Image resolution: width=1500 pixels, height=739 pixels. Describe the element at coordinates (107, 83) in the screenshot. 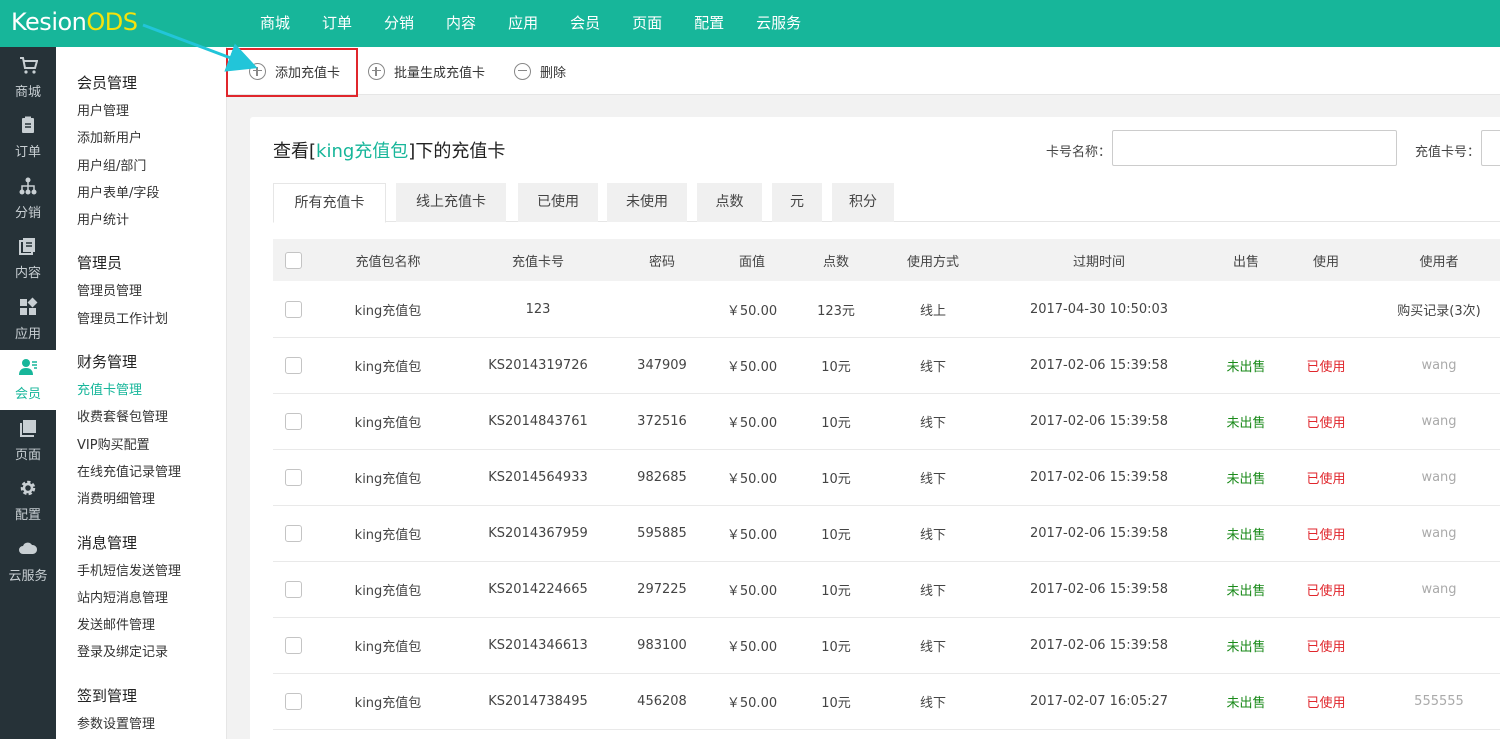

I see `menu-group-title: 会员管理` at that location.